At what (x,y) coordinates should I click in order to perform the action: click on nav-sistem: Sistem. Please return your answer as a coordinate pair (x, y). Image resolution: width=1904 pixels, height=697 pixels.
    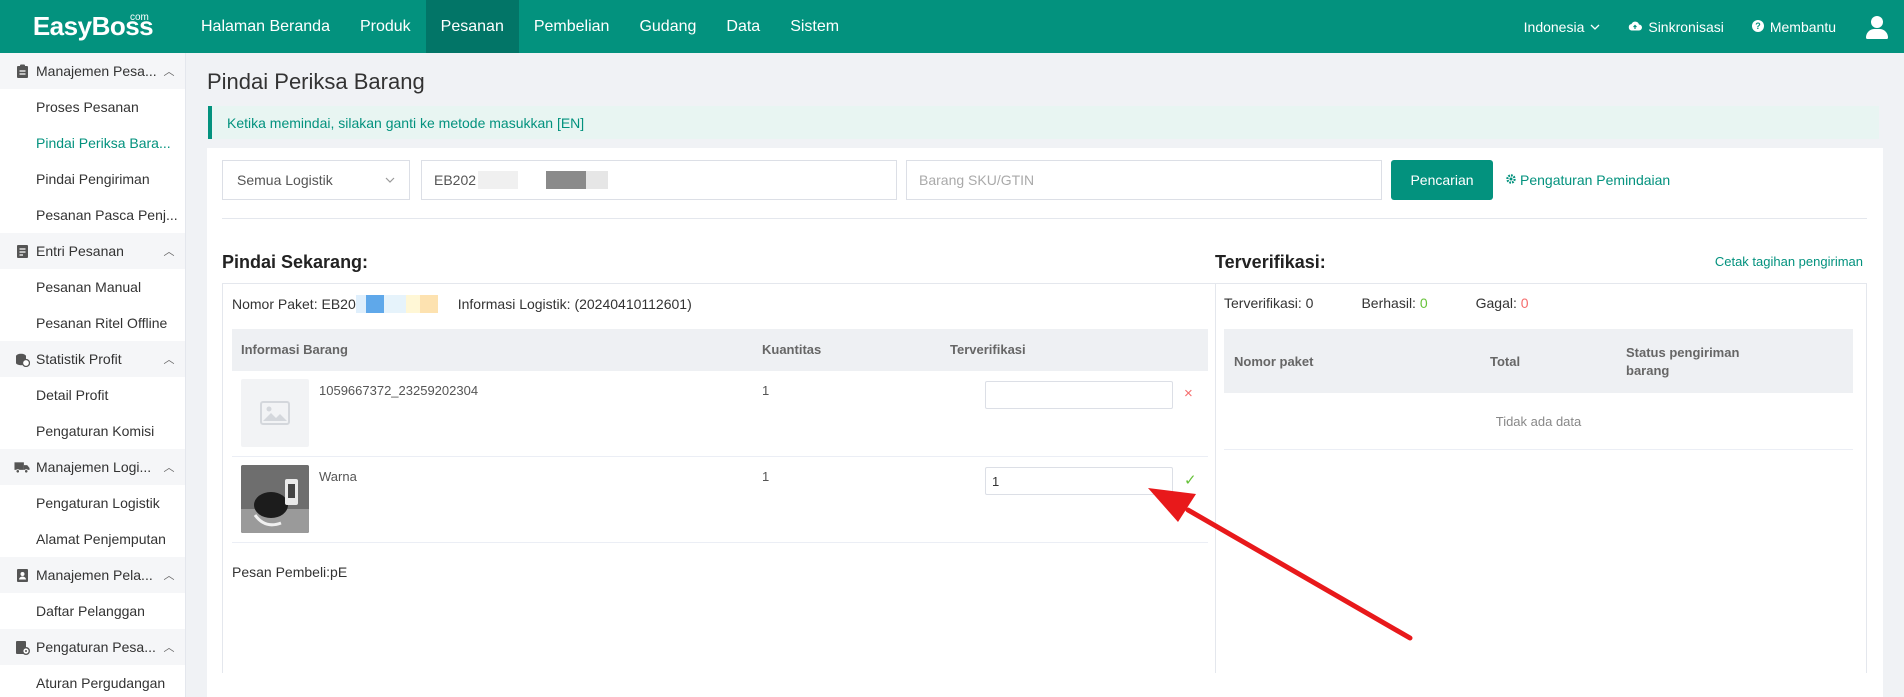
    Looking at the image, I should click on (814, 26).